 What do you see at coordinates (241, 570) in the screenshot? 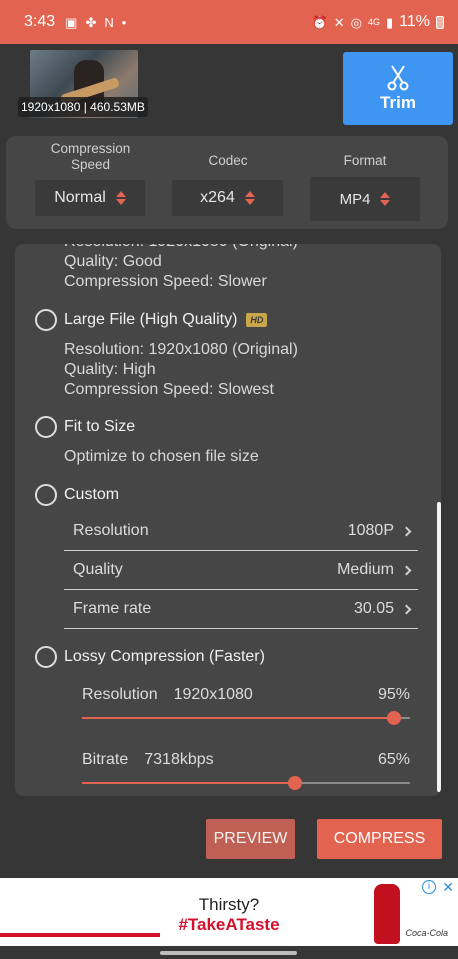
I see `custom-row-quality: Quality Medium` at bounding box center [241, 570].